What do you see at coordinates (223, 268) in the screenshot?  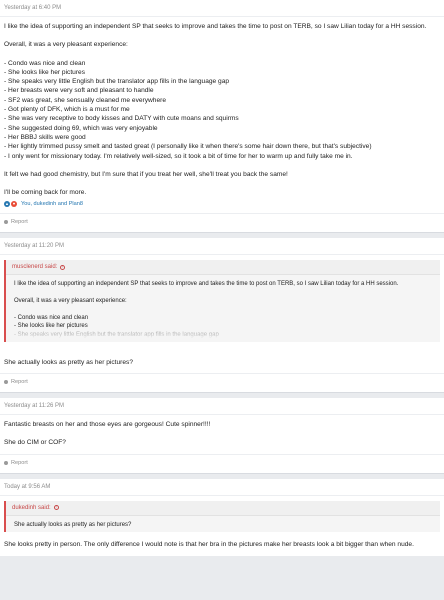 I see `quote-header: musclenerd said: ↑` at bounding box center [223, 268].